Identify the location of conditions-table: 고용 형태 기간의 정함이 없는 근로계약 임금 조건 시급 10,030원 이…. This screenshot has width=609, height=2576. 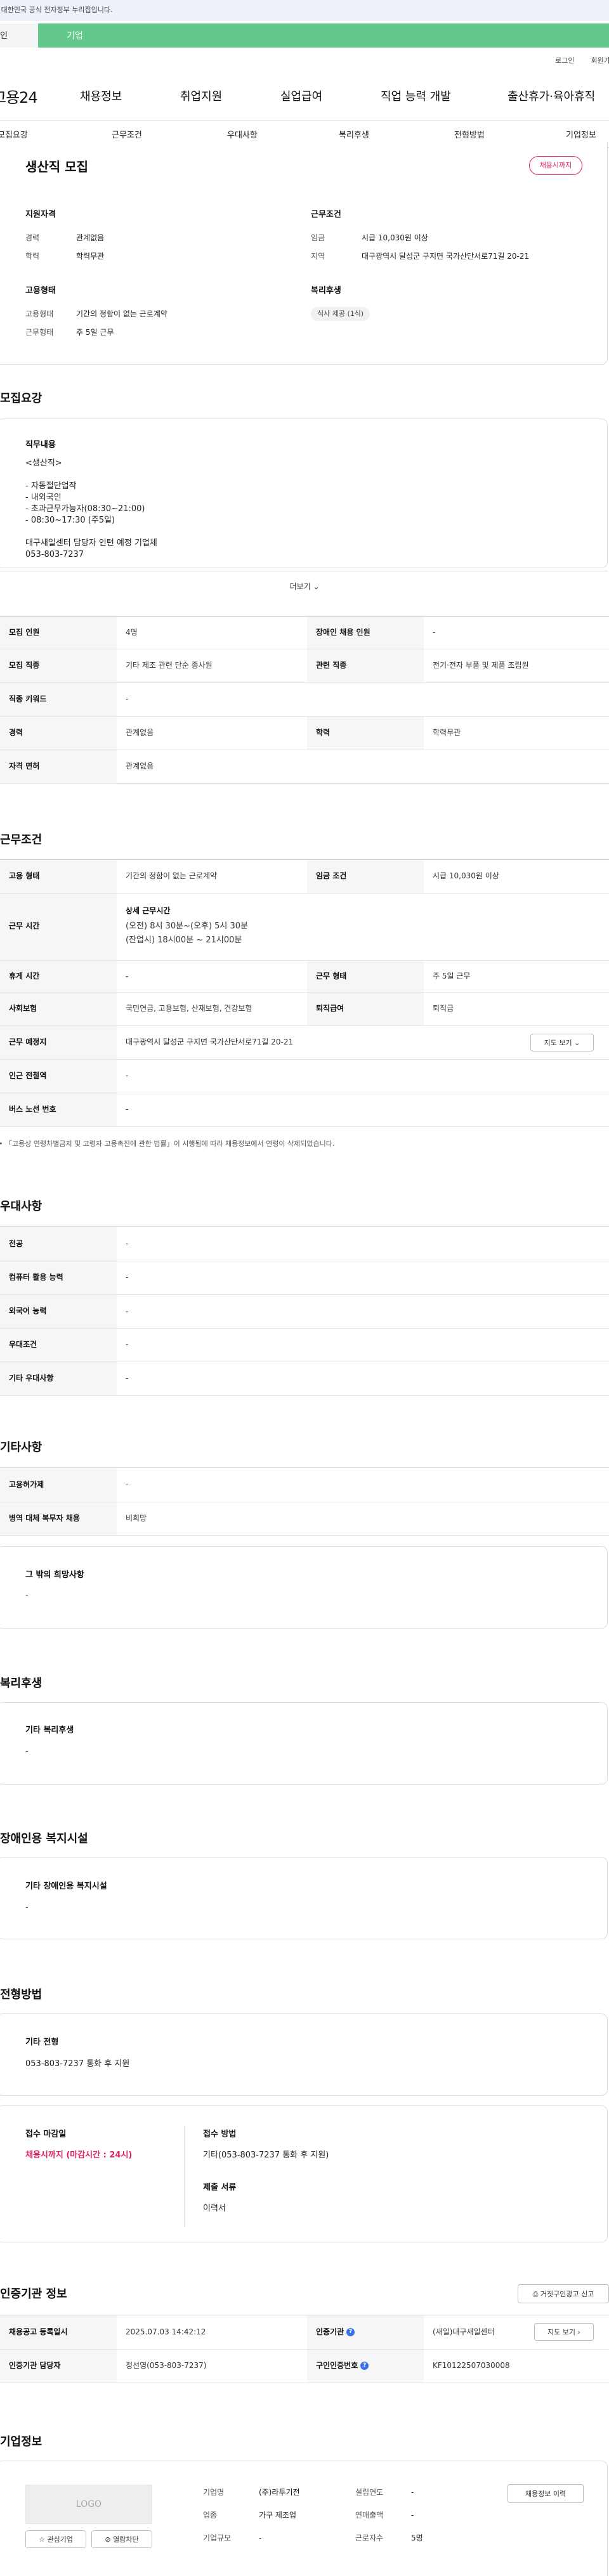
(304, 993).